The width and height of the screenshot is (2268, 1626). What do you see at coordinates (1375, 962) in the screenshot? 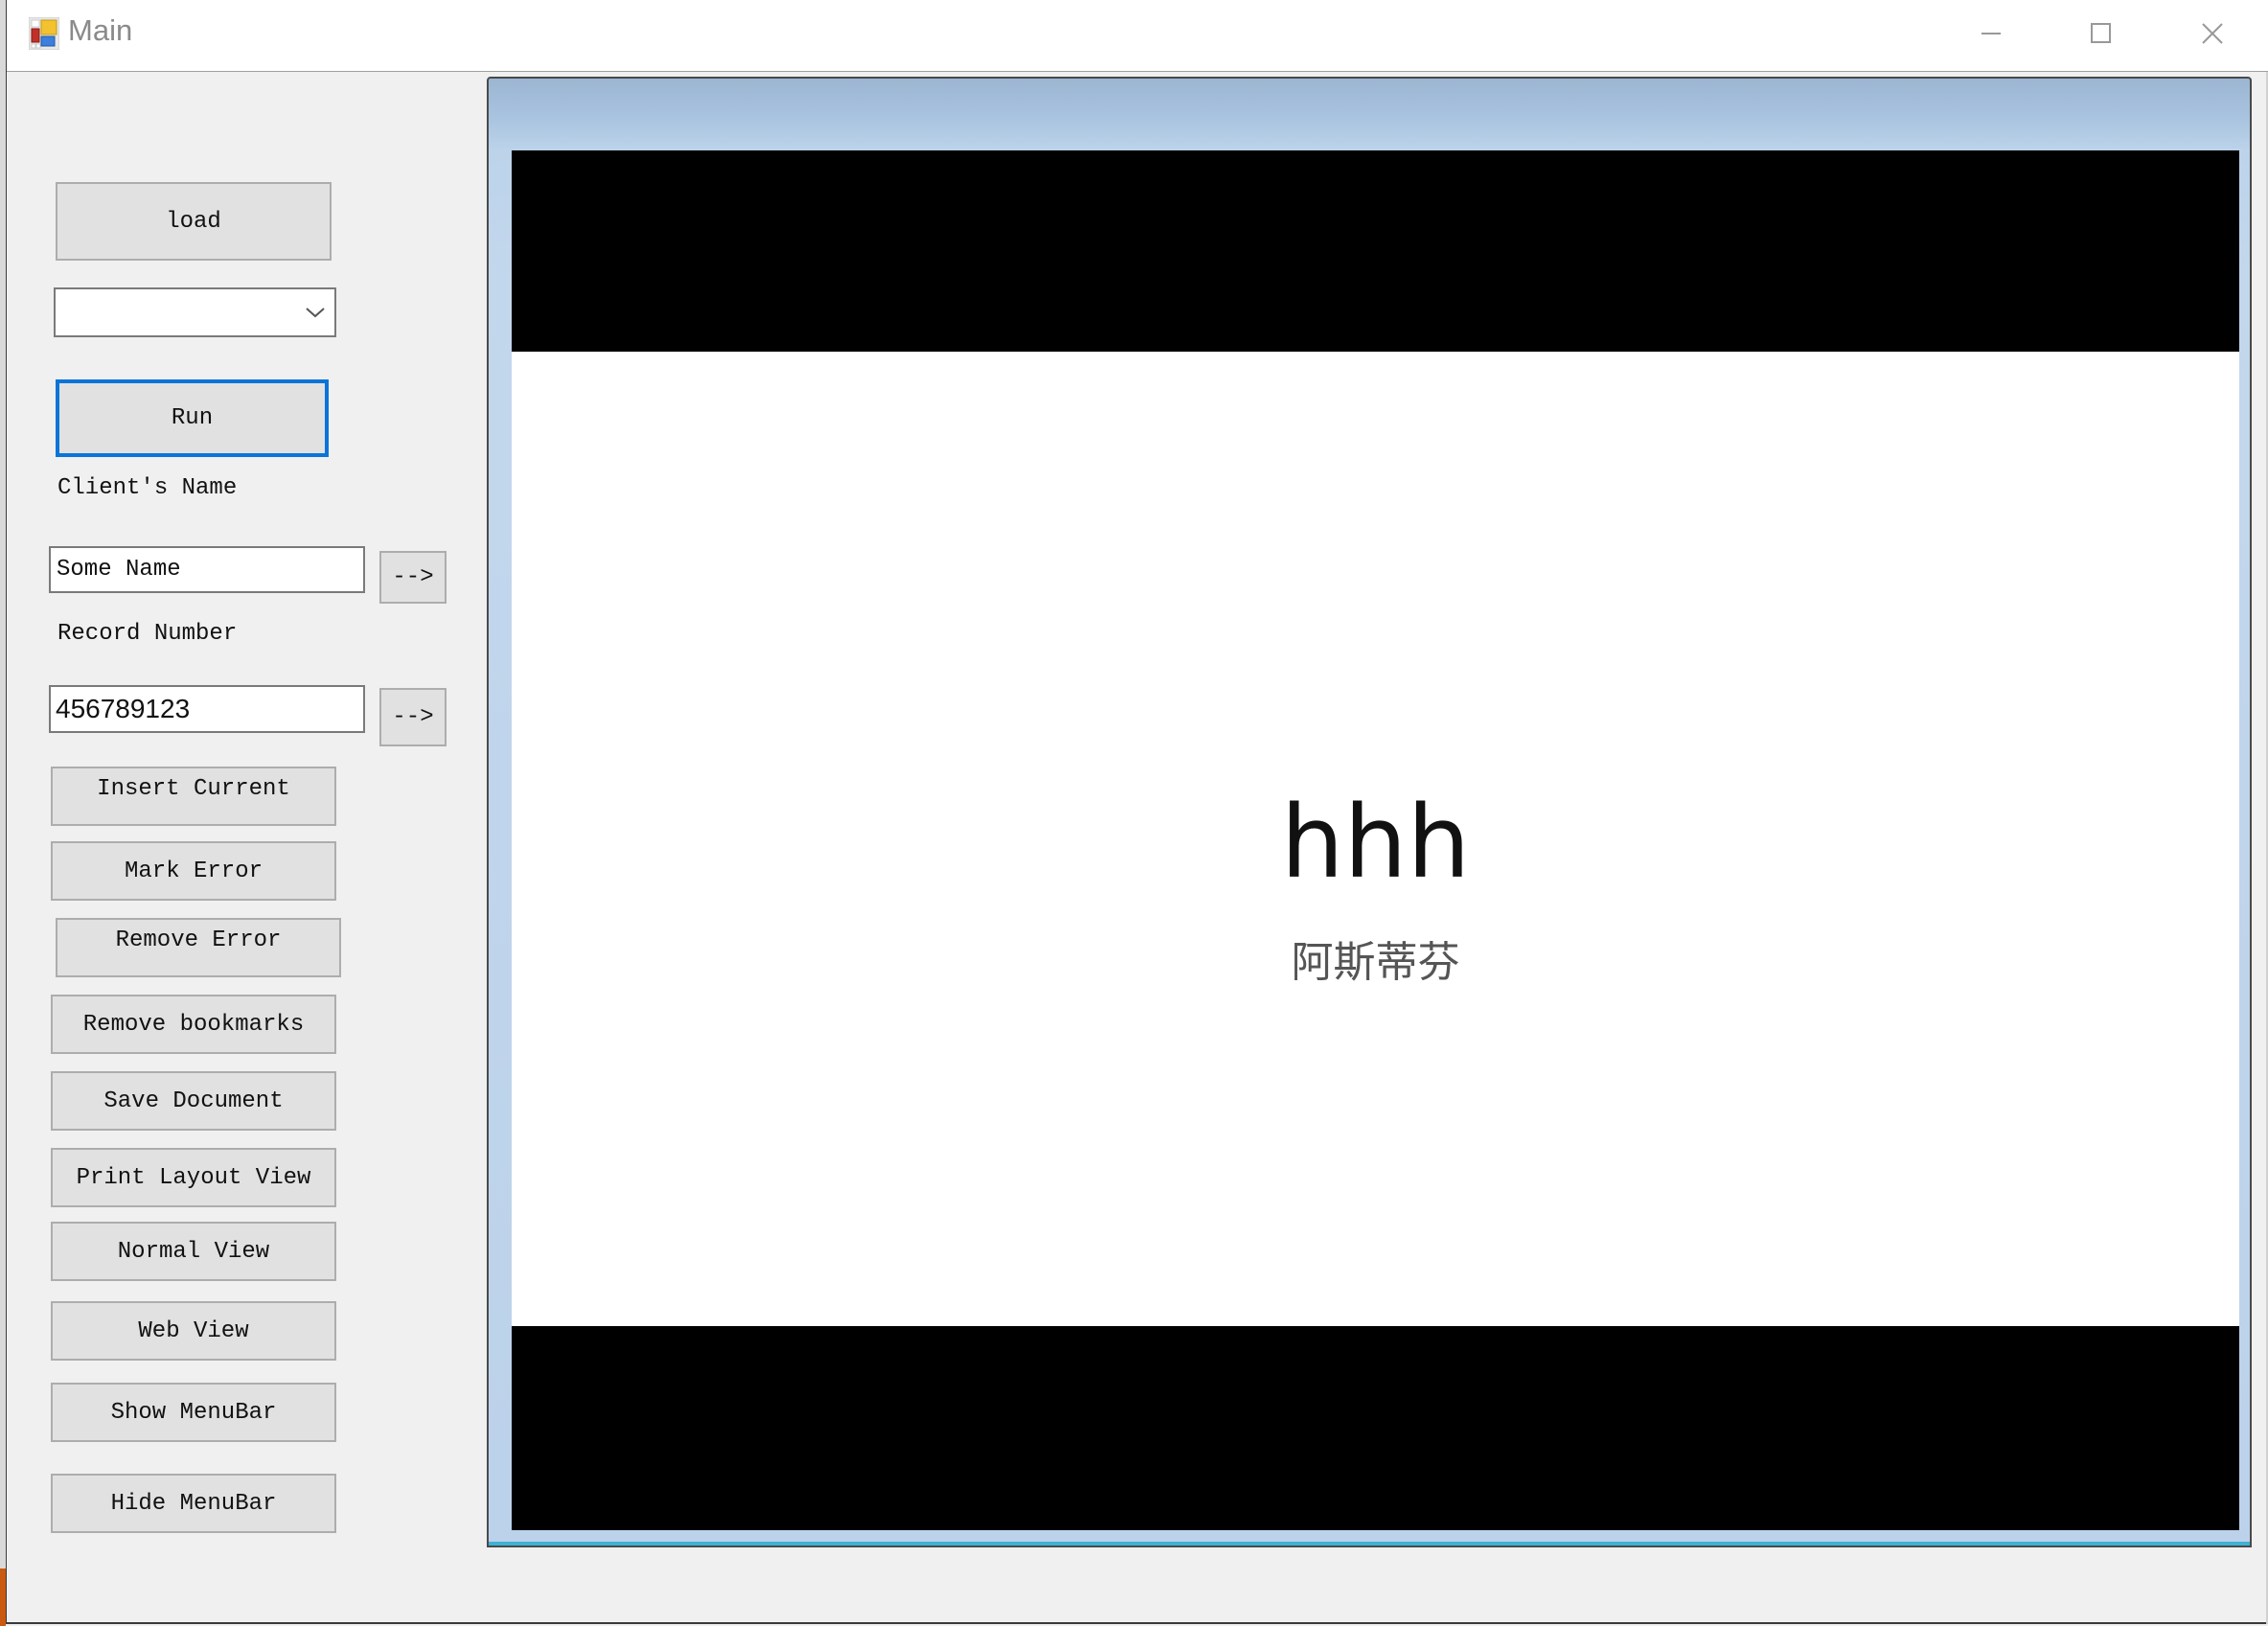
I see `document-subheading: 阿斯蒂芬` at bounding box center [1375, 962].